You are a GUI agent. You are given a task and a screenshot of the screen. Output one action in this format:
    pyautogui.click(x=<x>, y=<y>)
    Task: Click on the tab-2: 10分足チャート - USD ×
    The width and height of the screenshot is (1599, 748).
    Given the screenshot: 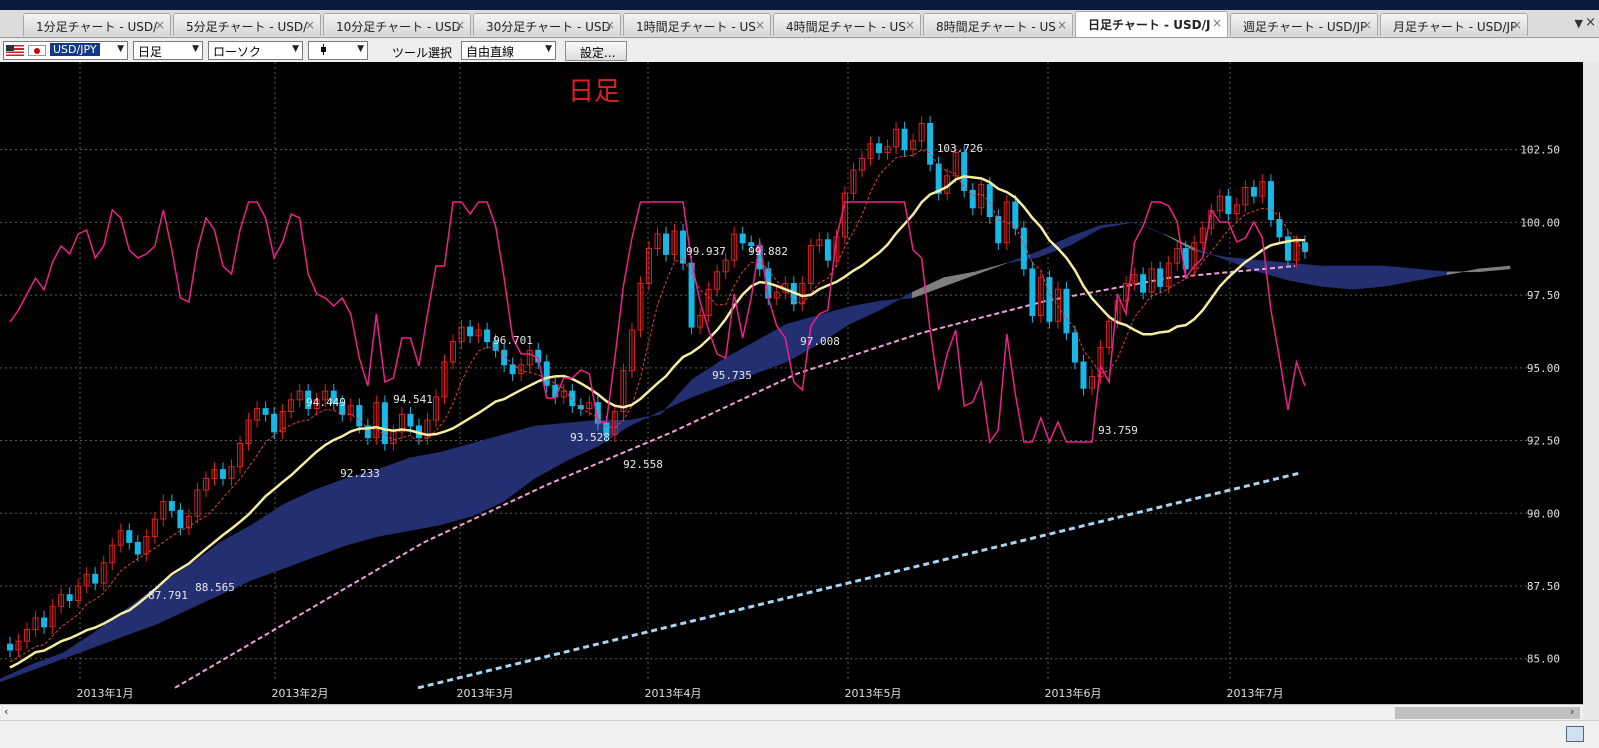 What is the action you would take?
    pyautogui.click(x=397, y=24)
    